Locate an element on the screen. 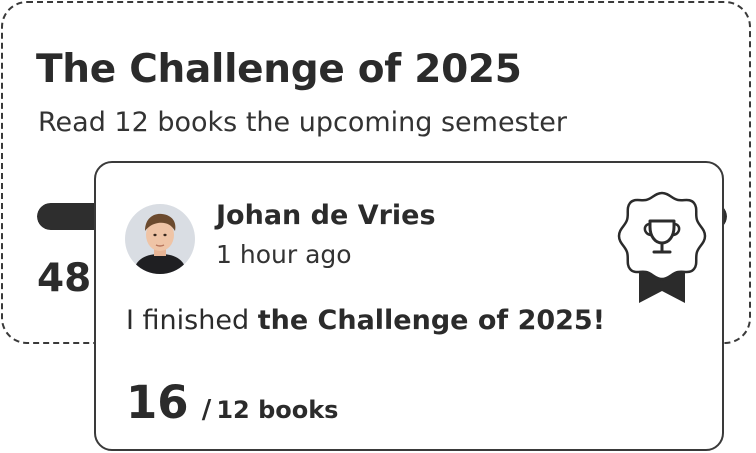 The image size is (756, 453). books-goal: 12 books is located at coordinates (277, 410).